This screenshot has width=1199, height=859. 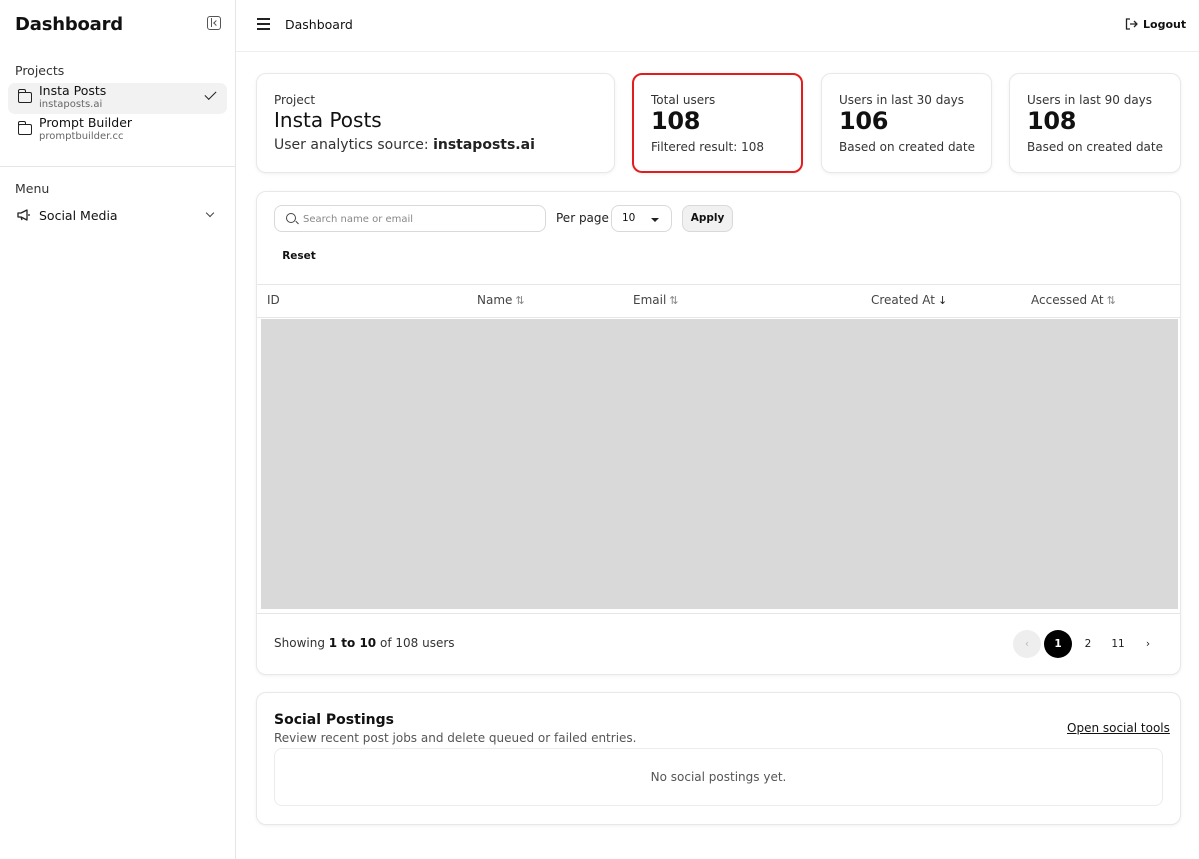 I want to click on page-button-2: 2, so click(x=1088, y=644).